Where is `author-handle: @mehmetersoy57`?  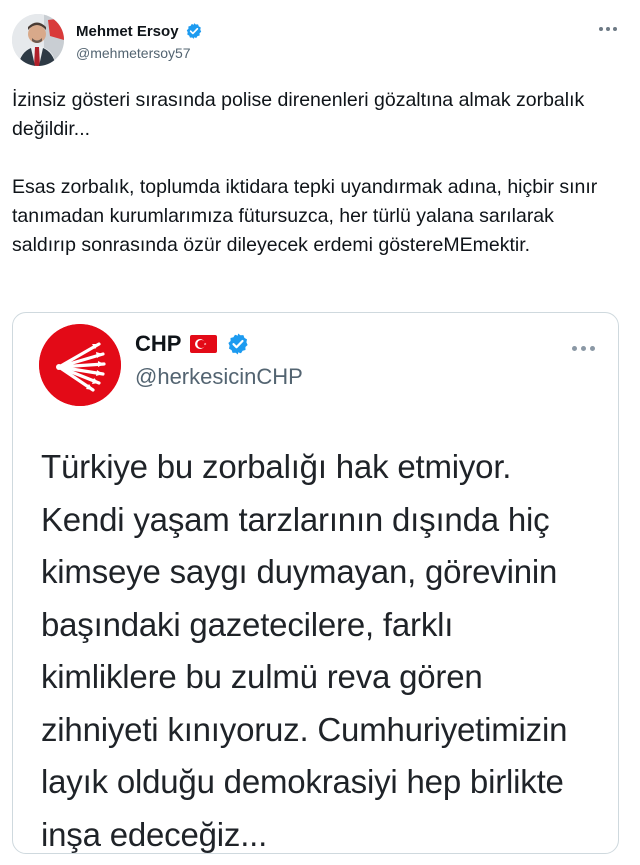
author-handle: @mehmetersoy57 is located at coordinates (133, 53).